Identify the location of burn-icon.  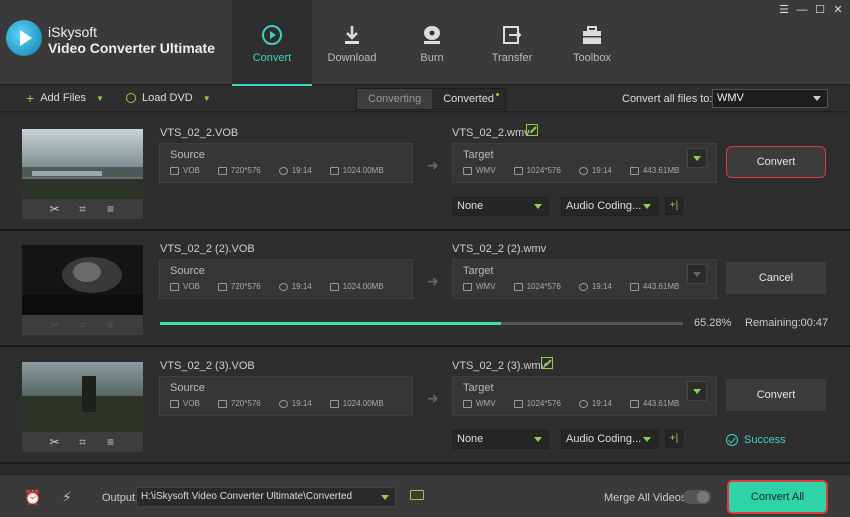
(432, 35).